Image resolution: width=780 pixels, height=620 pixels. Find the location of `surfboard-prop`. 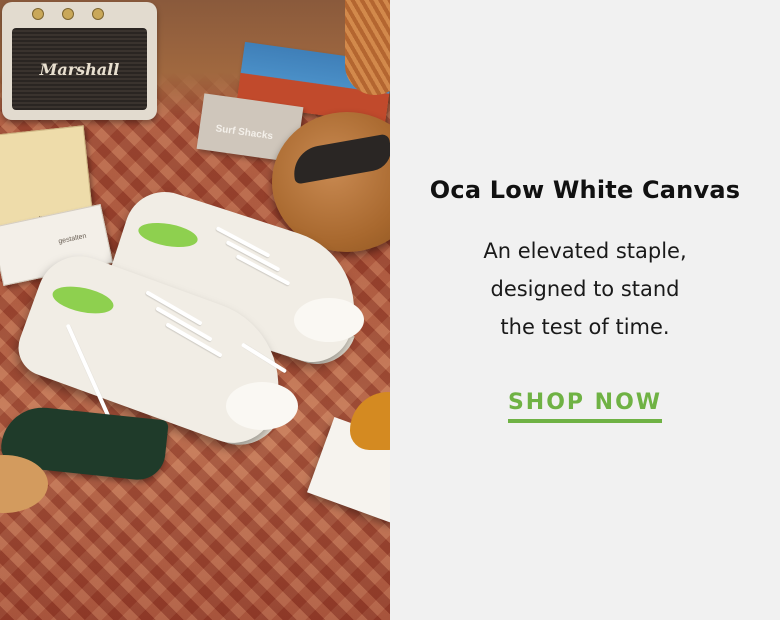

surfboard-prop is located at coordinates (367, 47).